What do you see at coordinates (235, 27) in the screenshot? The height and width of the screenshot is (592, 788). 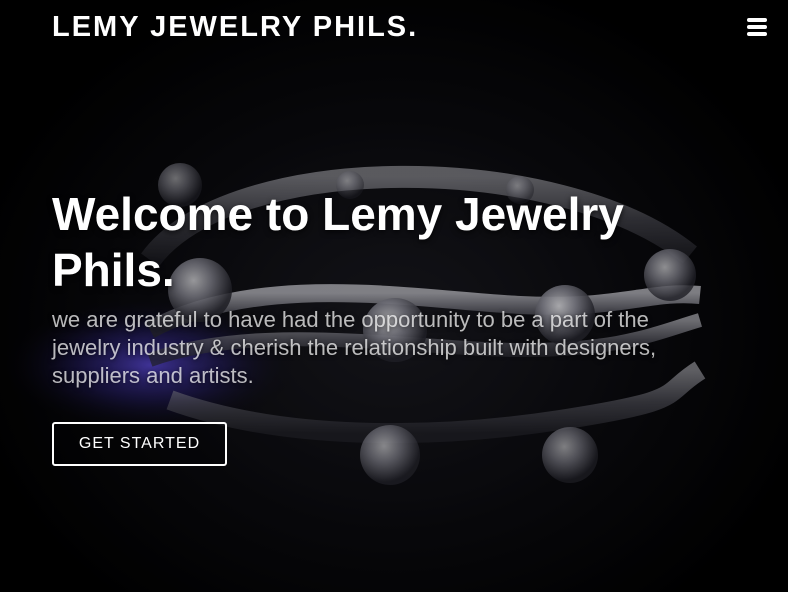 I see `brand-logo-text: LEMY JEWELRY PHILS.` at bounding box center [235, 27].